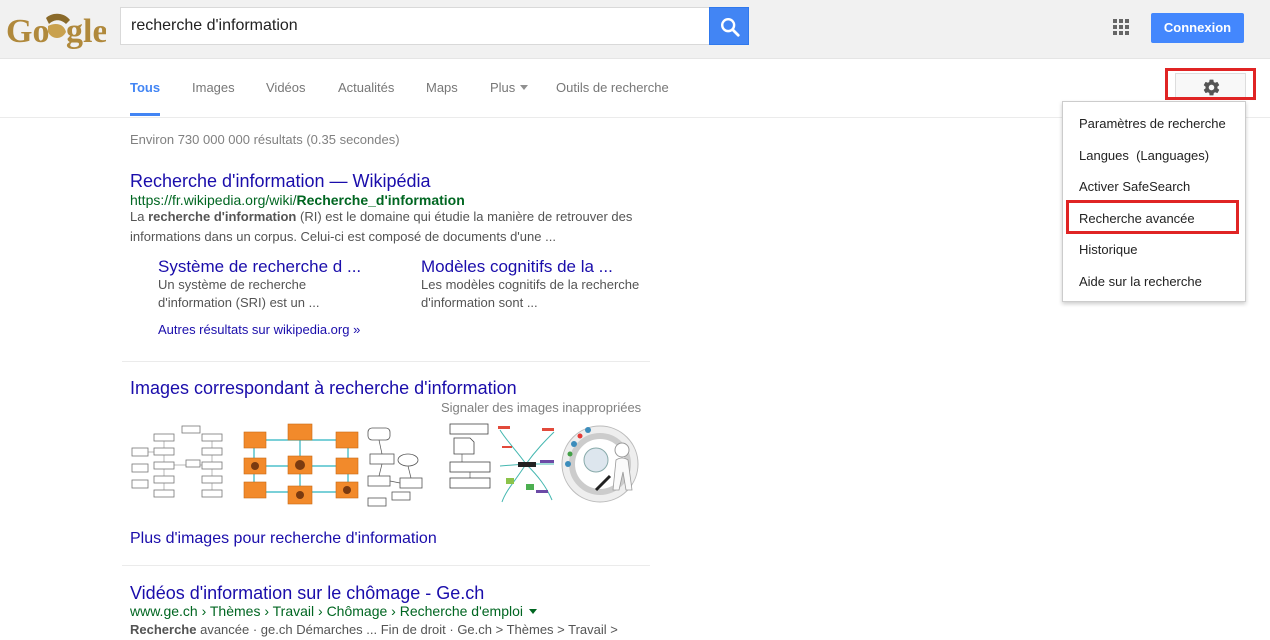 The image size is (1270, 640). What do you see at coordinates (1140, 281) in the screenshot?
I see `menu-item-search-help: Aide sur la recherche` at bounding box center [1140, 281].